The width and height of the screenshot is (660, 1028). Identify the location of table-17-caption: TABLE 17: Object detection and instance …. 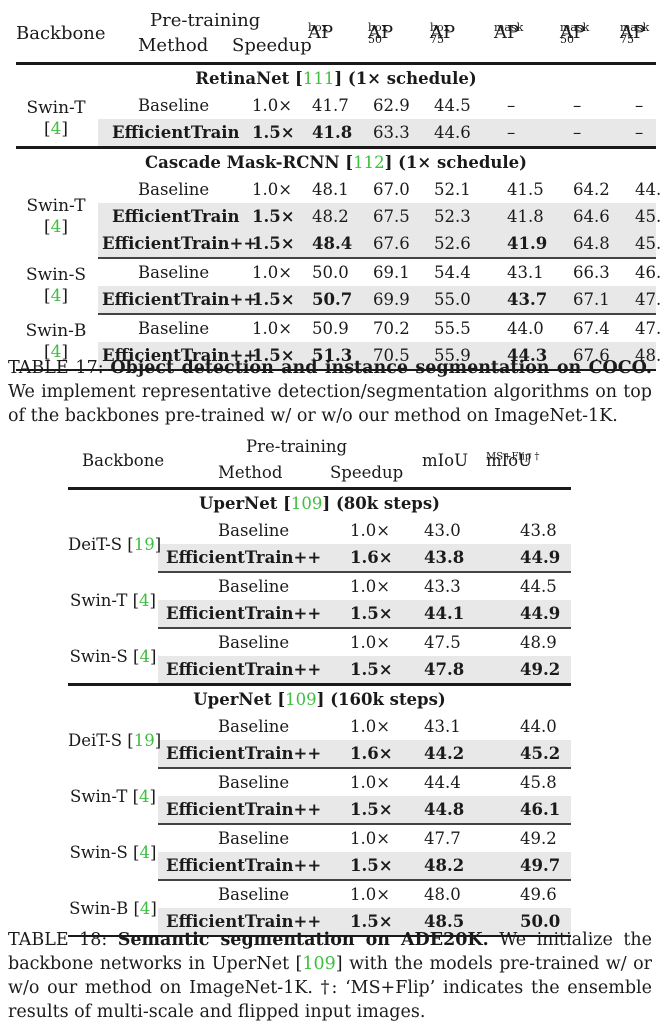
(330, 392).